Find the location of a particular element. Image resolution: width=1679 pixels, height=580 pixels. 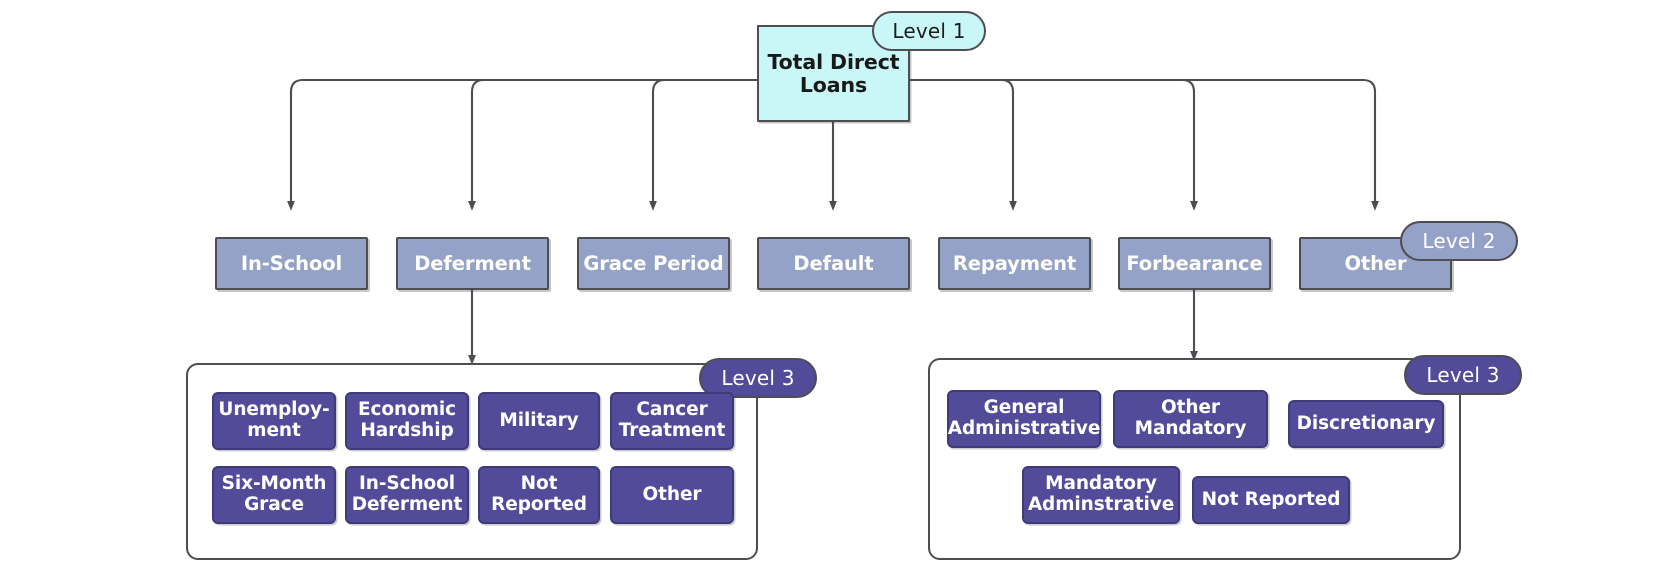

node-discretionary: Discretionary is located at coordinates (1366, 424).